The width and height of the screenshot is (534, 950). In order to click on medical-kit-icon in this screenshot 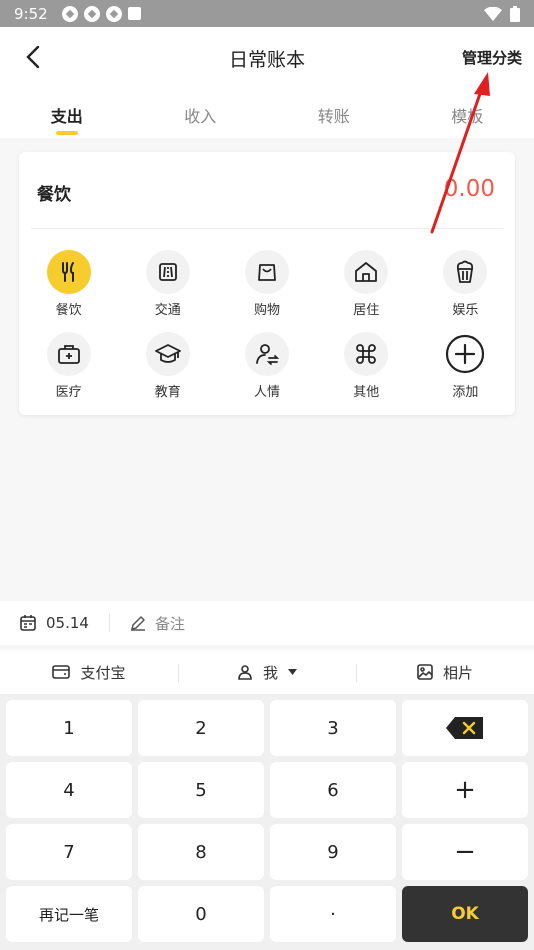, I will do `click(68, 354)`.